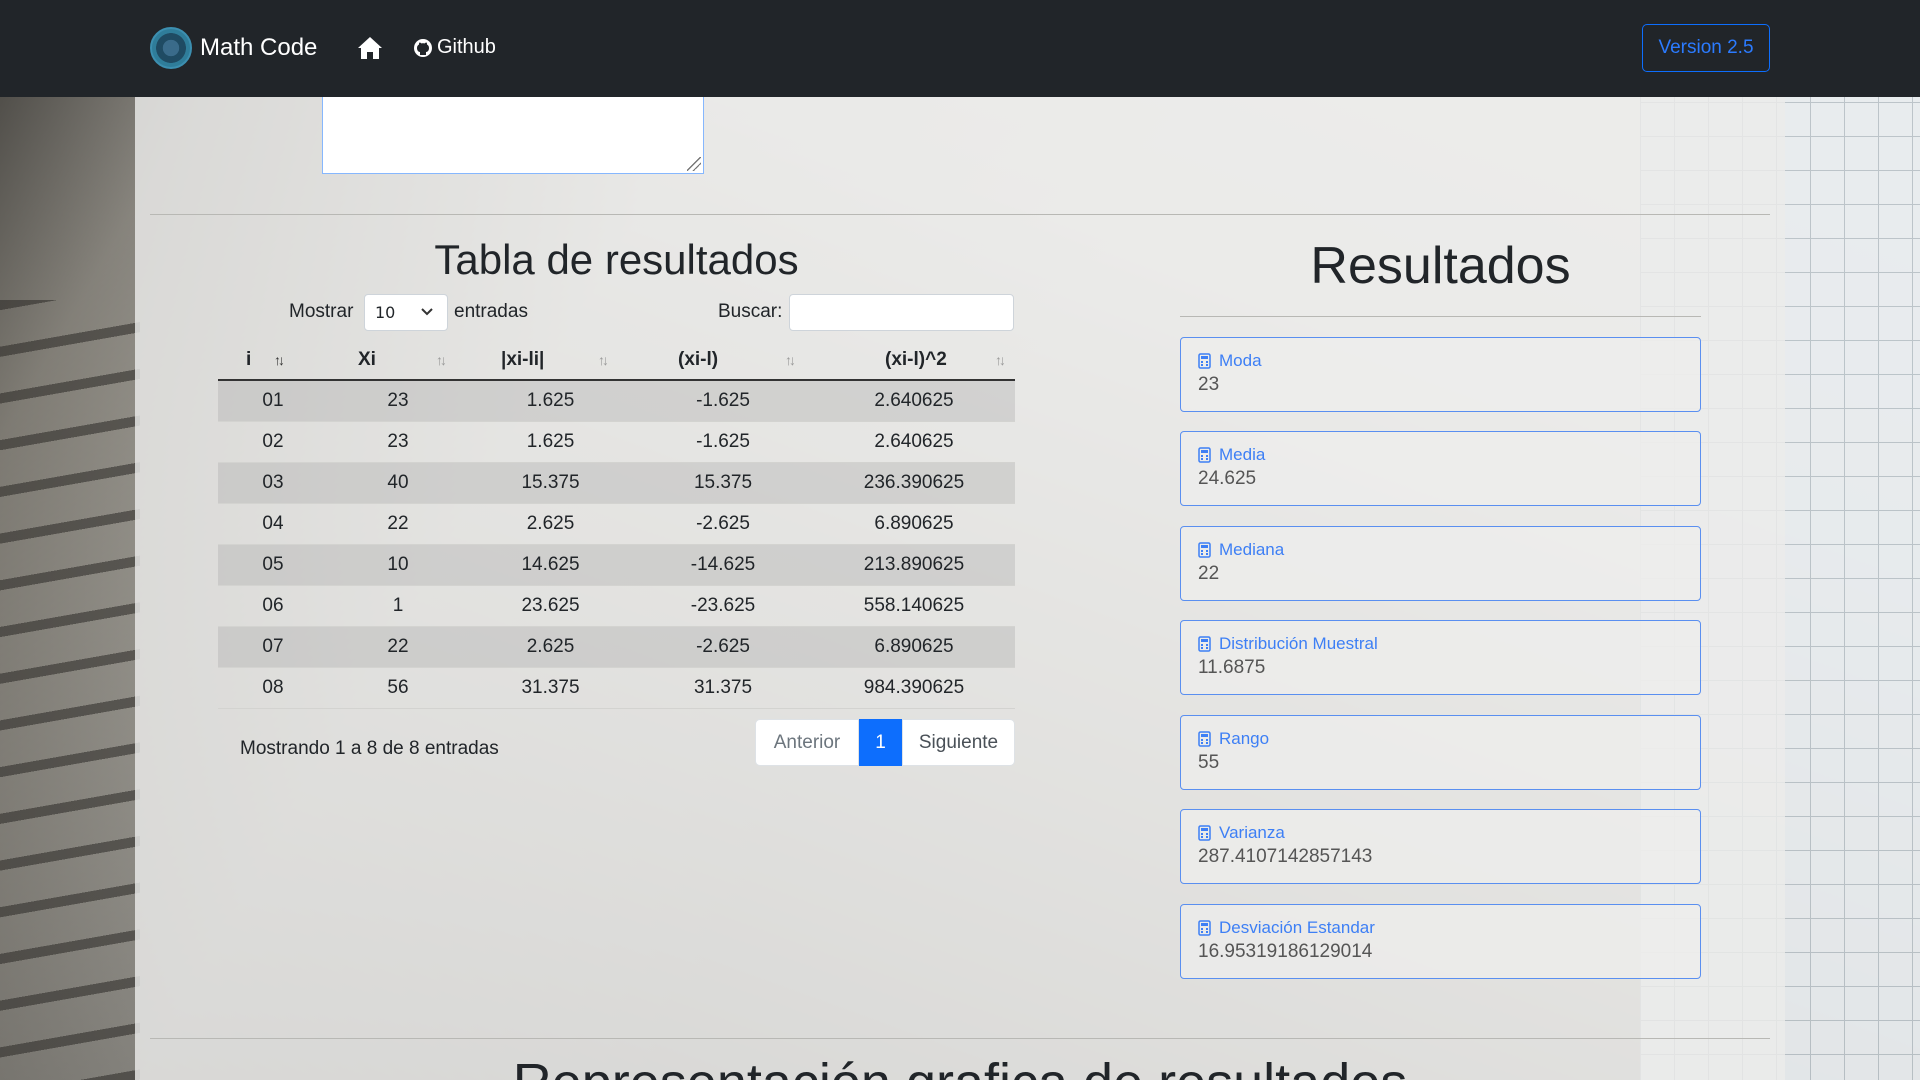 This screenshot has width=1920, height=1080. What do you see at coordinates (1440, 316) in the screenshot?
I see `results-divider` at bounding box center [1440, 316].